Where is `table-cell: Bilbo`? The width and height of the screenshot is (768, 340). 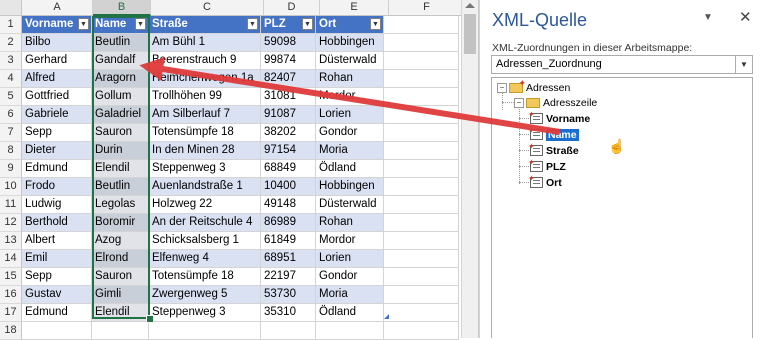 table-cell: Bilbo is located at coordinates (57, 43).